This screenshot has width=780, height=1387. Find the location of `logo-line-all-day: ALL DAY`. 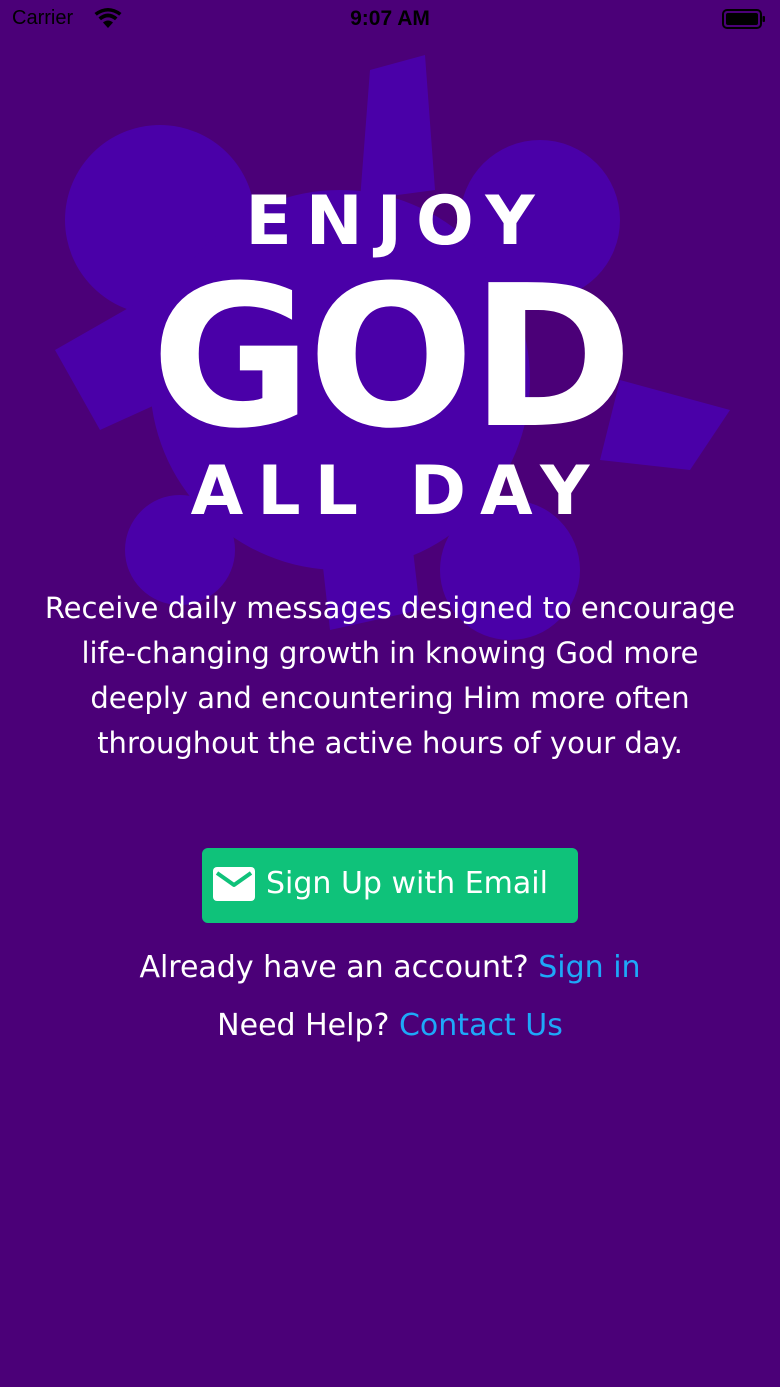

logo-line-all-day: ALL DAY is located at coordinates (397, 491).